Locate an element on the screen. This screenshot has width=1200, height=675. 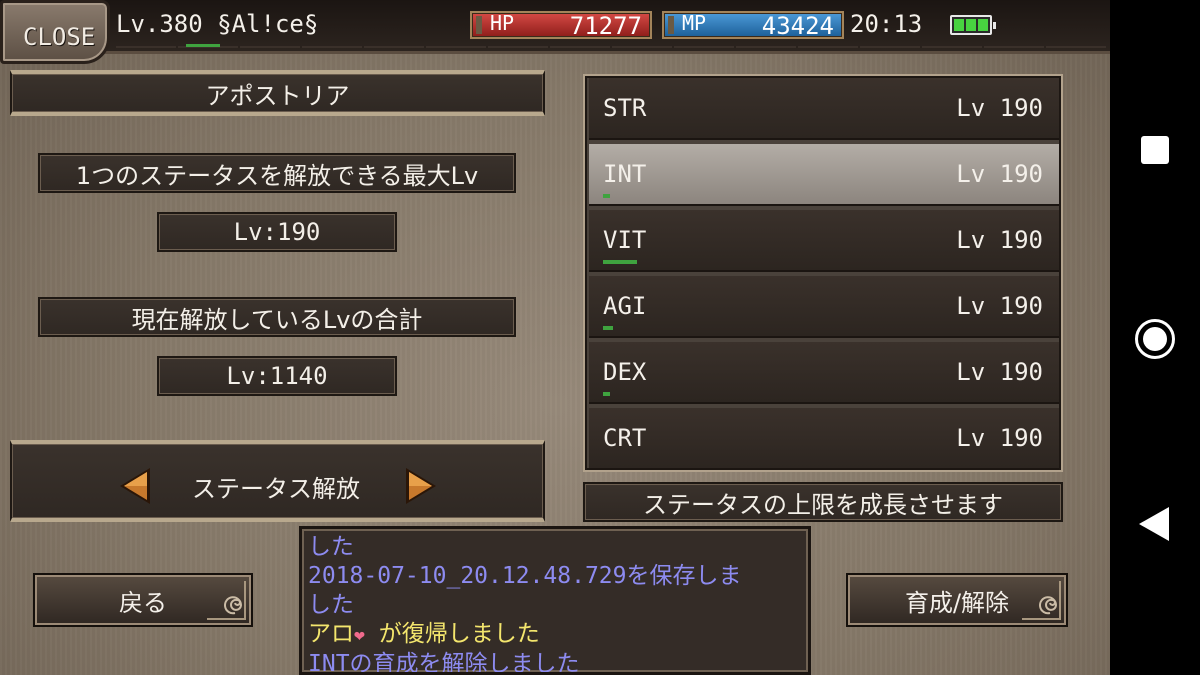
page-title: アポストリア is located at coordinates (277, 93).